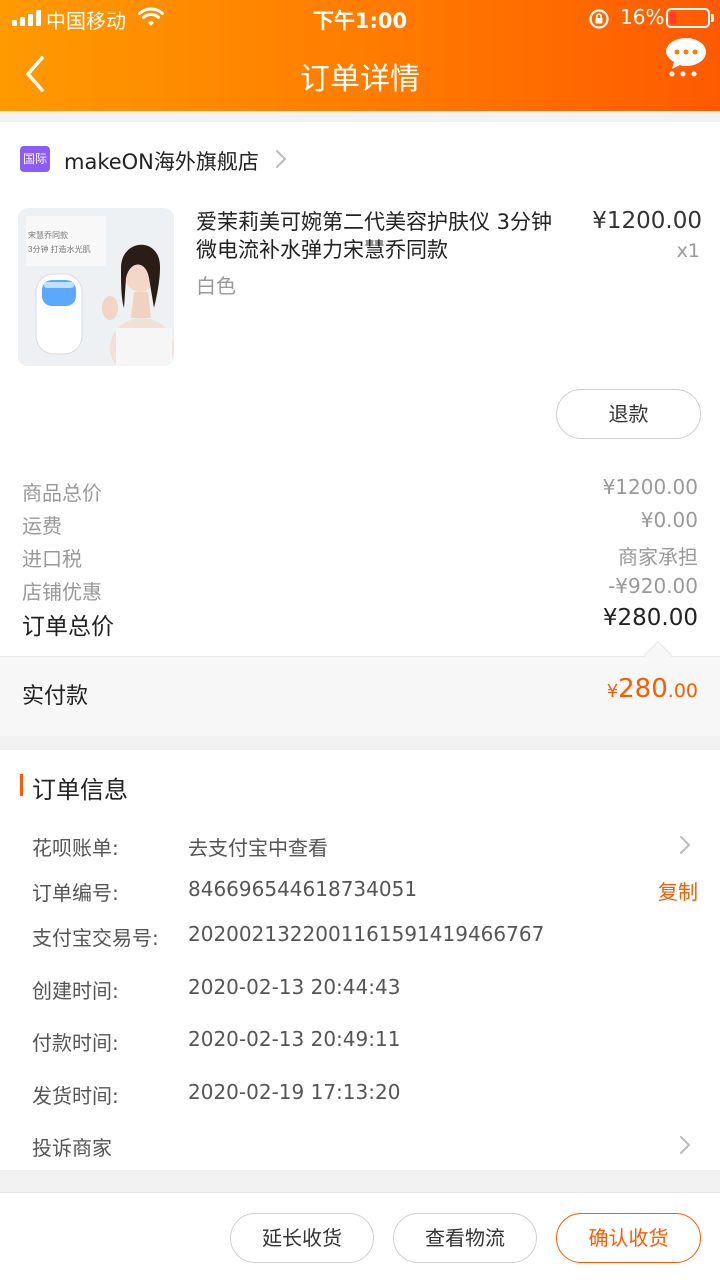 Image resolution: width=720 pixels, height=1280 pixels. Describe the element at coordinates (688, 18) in the screenshot. I see `battery-icon` at that location.